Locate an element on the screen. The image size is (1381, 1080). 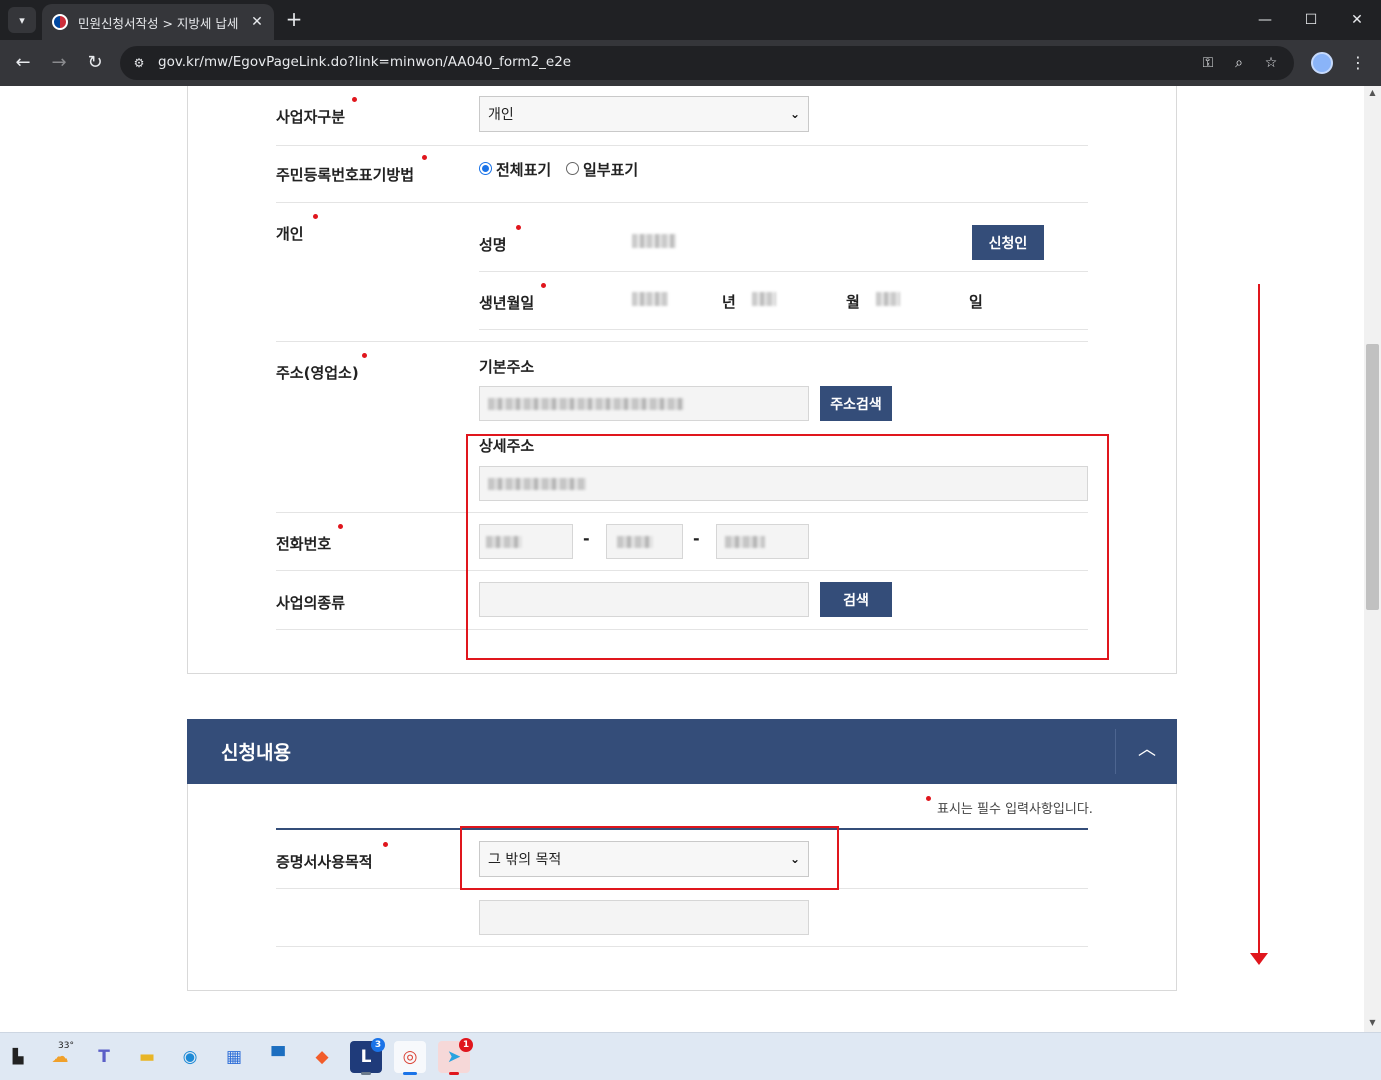
telegram-badge: 1 is located at coordinates (466, 1045).